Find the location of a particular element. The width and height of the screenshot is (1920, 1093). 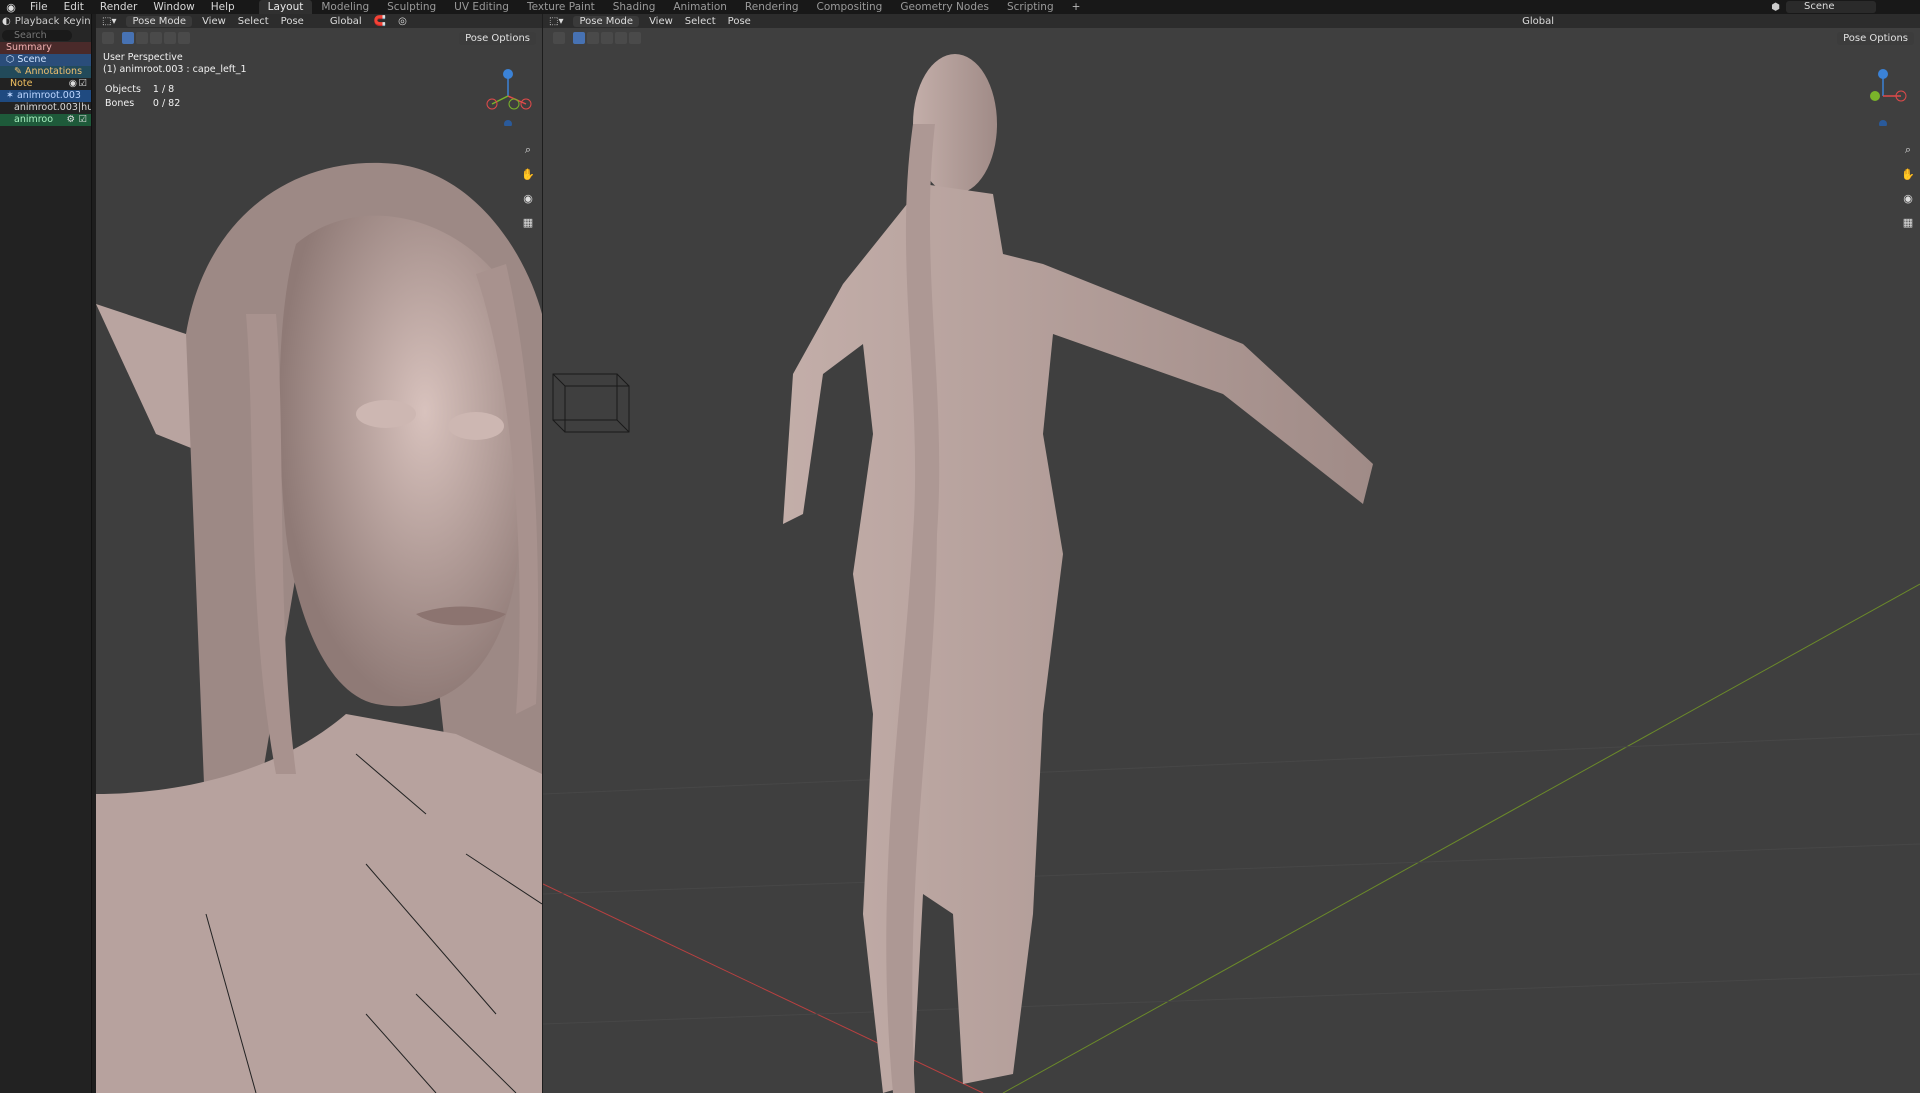

active-object-label: (1) animroot.003 : cape_left_1 is located at coordinates (175, 69).